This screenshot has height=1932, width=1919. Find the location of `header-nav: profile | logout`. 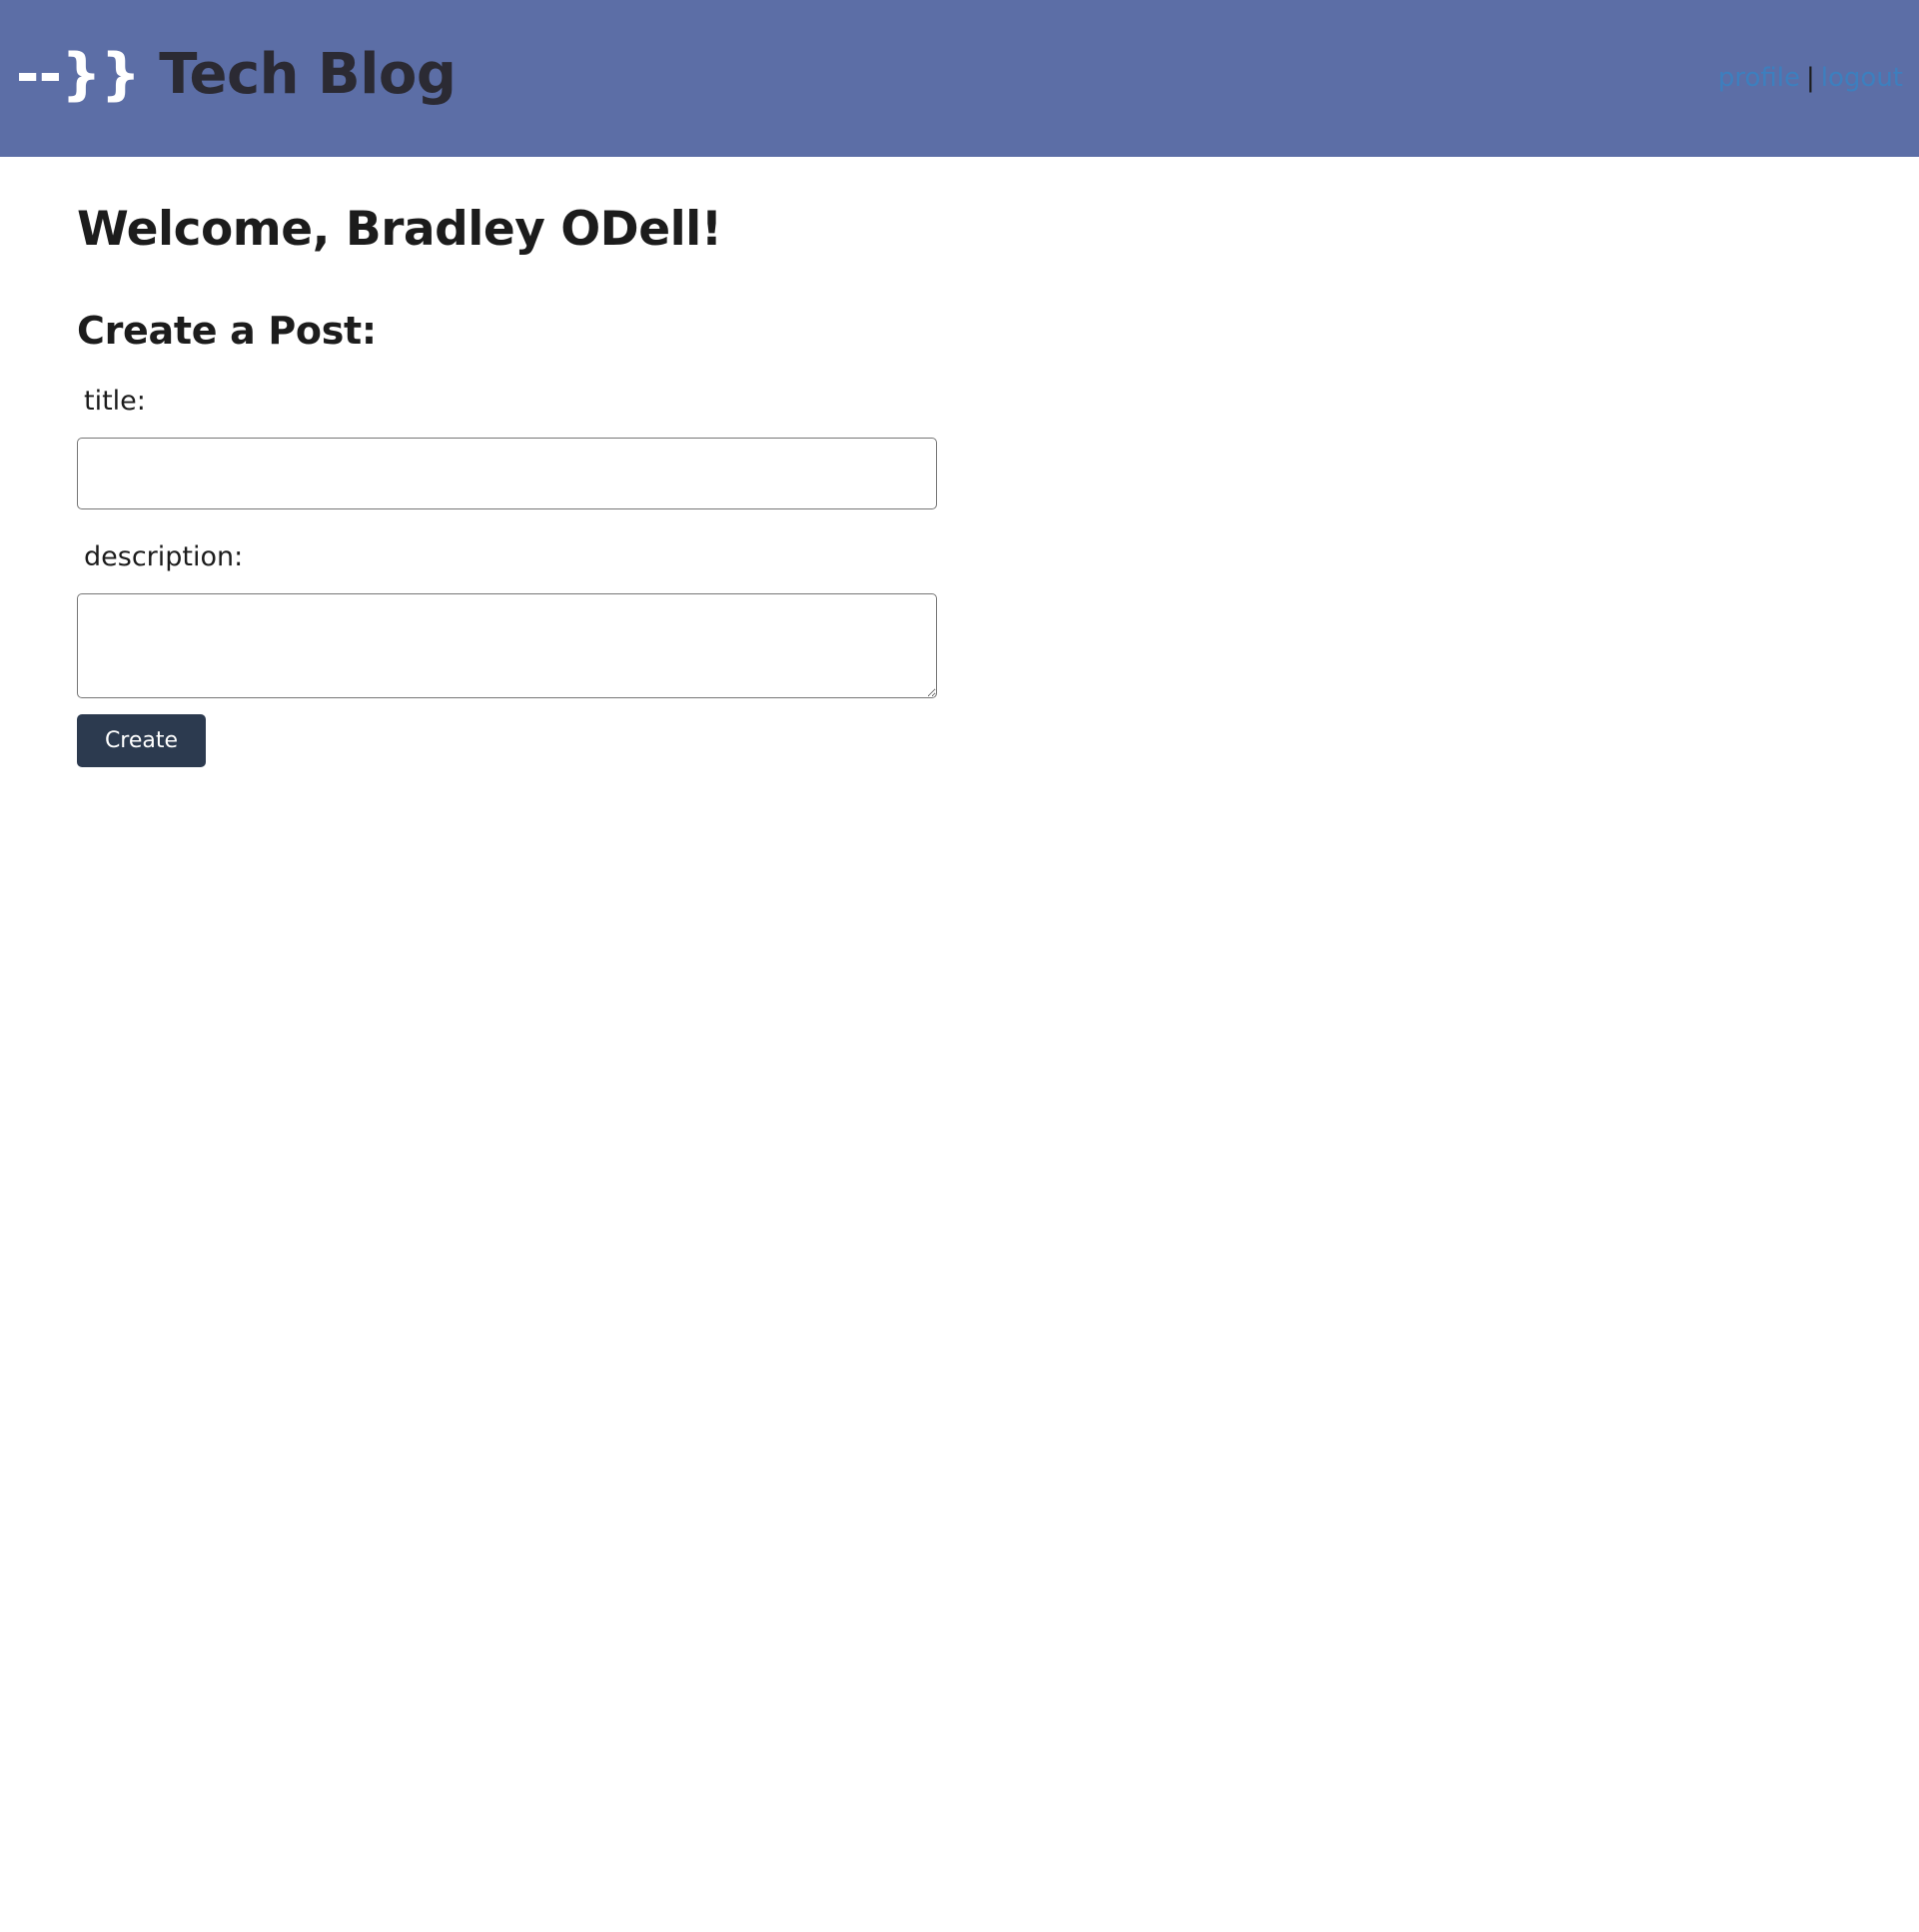

header-nav: profile | logout is located at coordinates (1810, 78).